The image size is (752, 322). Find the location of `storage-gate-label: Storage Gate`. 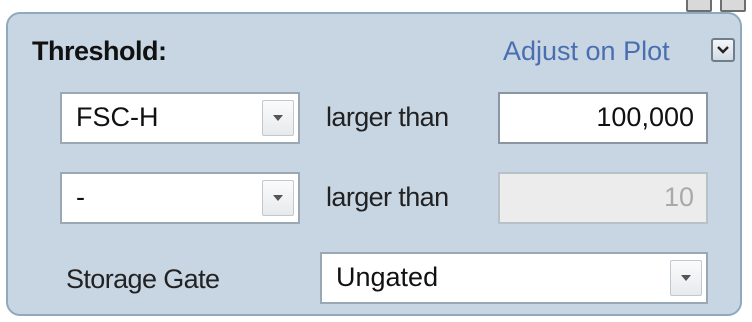

storage-gate-label: Storage Gate is located at coordinates (143, 279).